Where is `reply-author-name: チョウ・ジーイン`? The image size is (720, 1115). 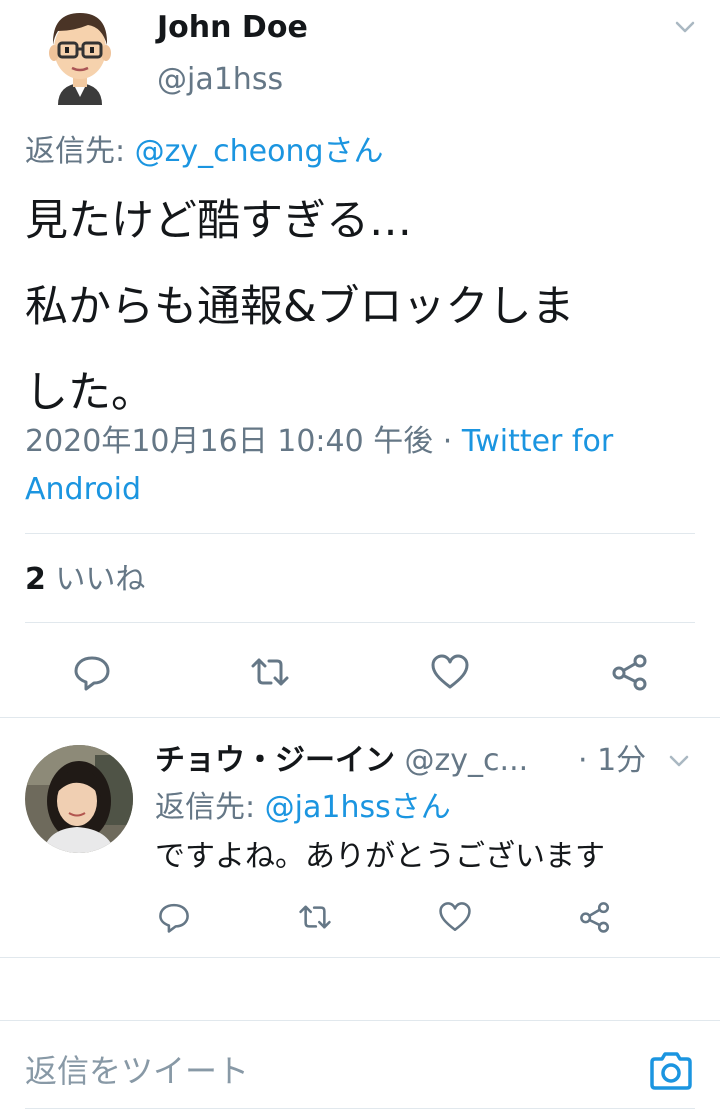
reply-author-name: チョウ・ジーイン is located at coordinates (275, 760).